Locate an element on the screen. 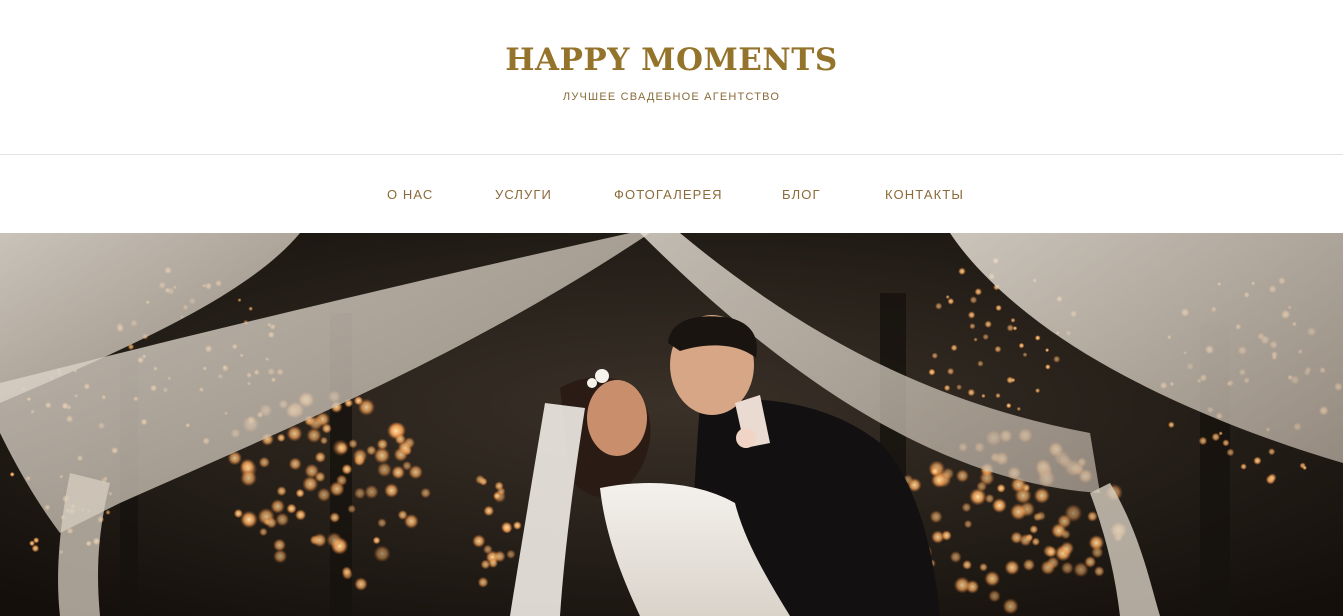  nav-item-blog: БЛОГ is located at coordinates (801, 194).